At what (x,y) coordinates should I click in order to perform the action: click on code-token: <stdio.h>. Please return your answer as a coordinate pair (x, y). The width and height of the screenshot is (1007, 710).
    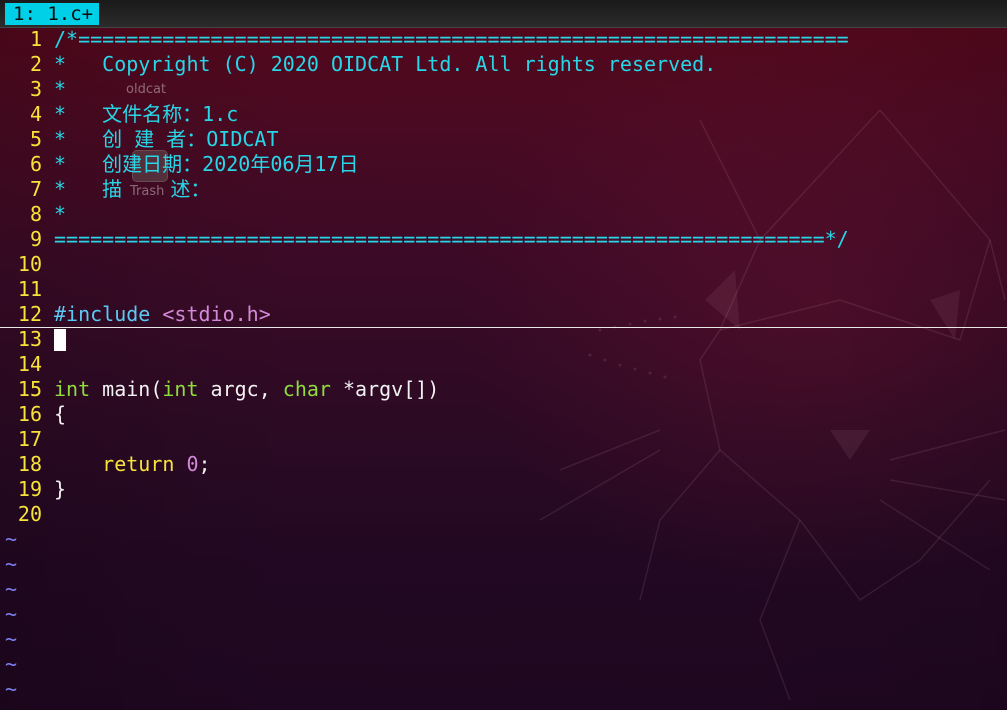
    Looking at the image, I should click on (216, 314).